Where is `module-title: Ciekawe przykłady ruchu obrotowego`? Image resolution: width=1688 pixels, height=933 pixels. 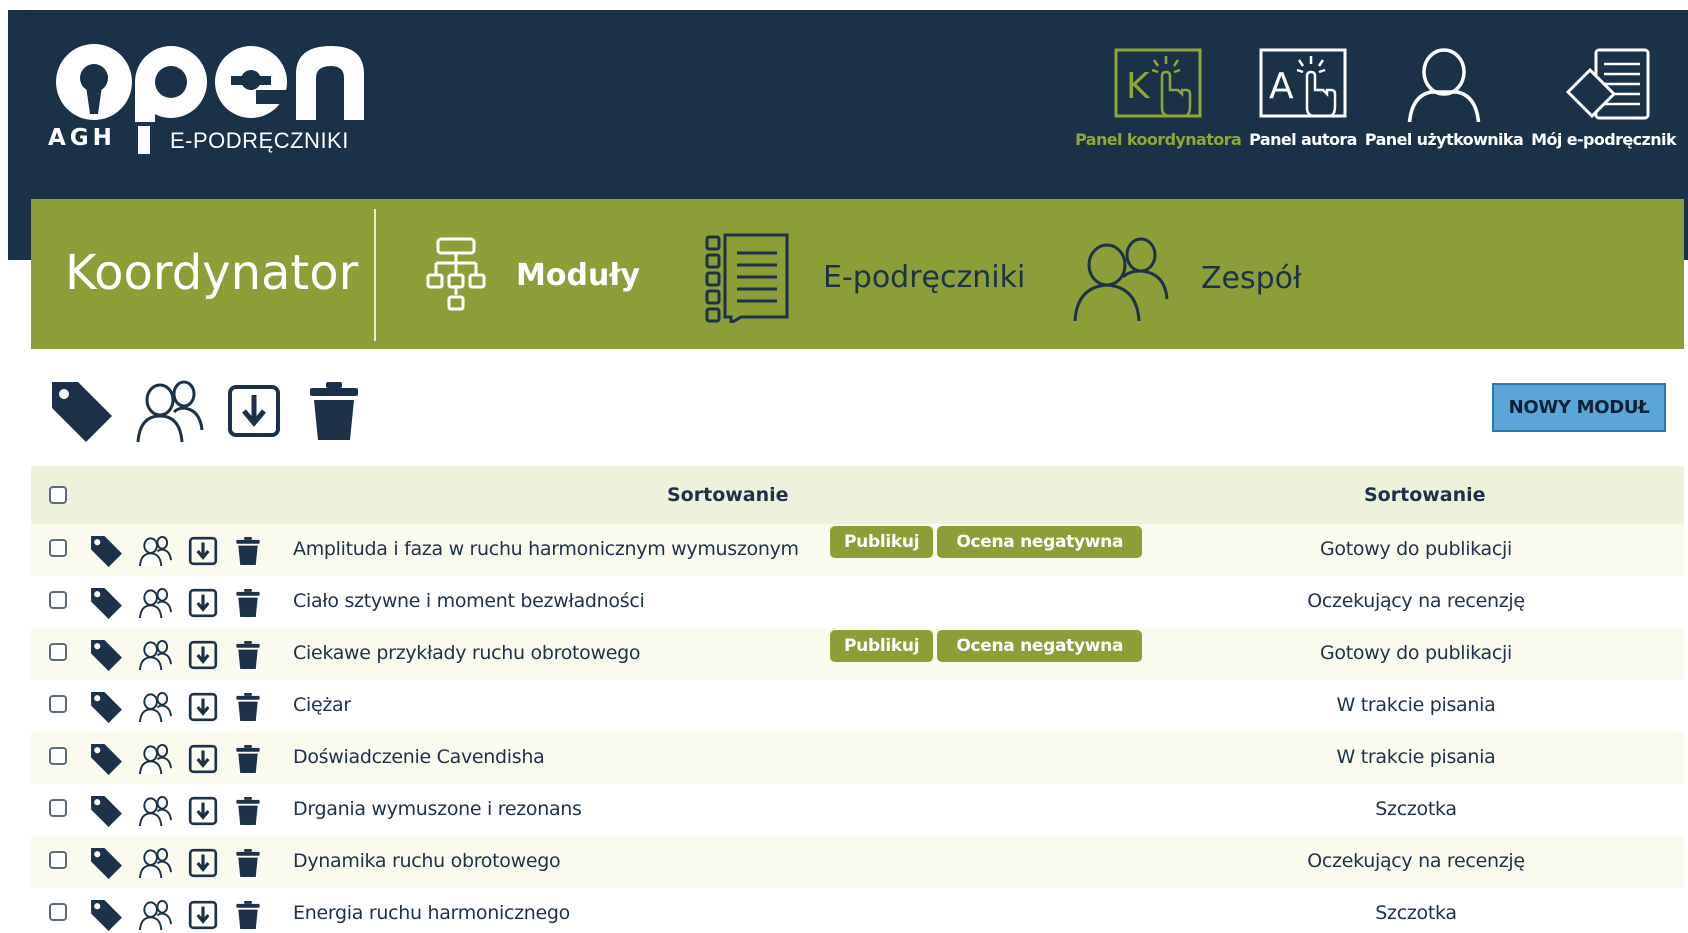
module-title: Ciekawe przykłady ruchu obrotowego is located at coordinates (467, 653).